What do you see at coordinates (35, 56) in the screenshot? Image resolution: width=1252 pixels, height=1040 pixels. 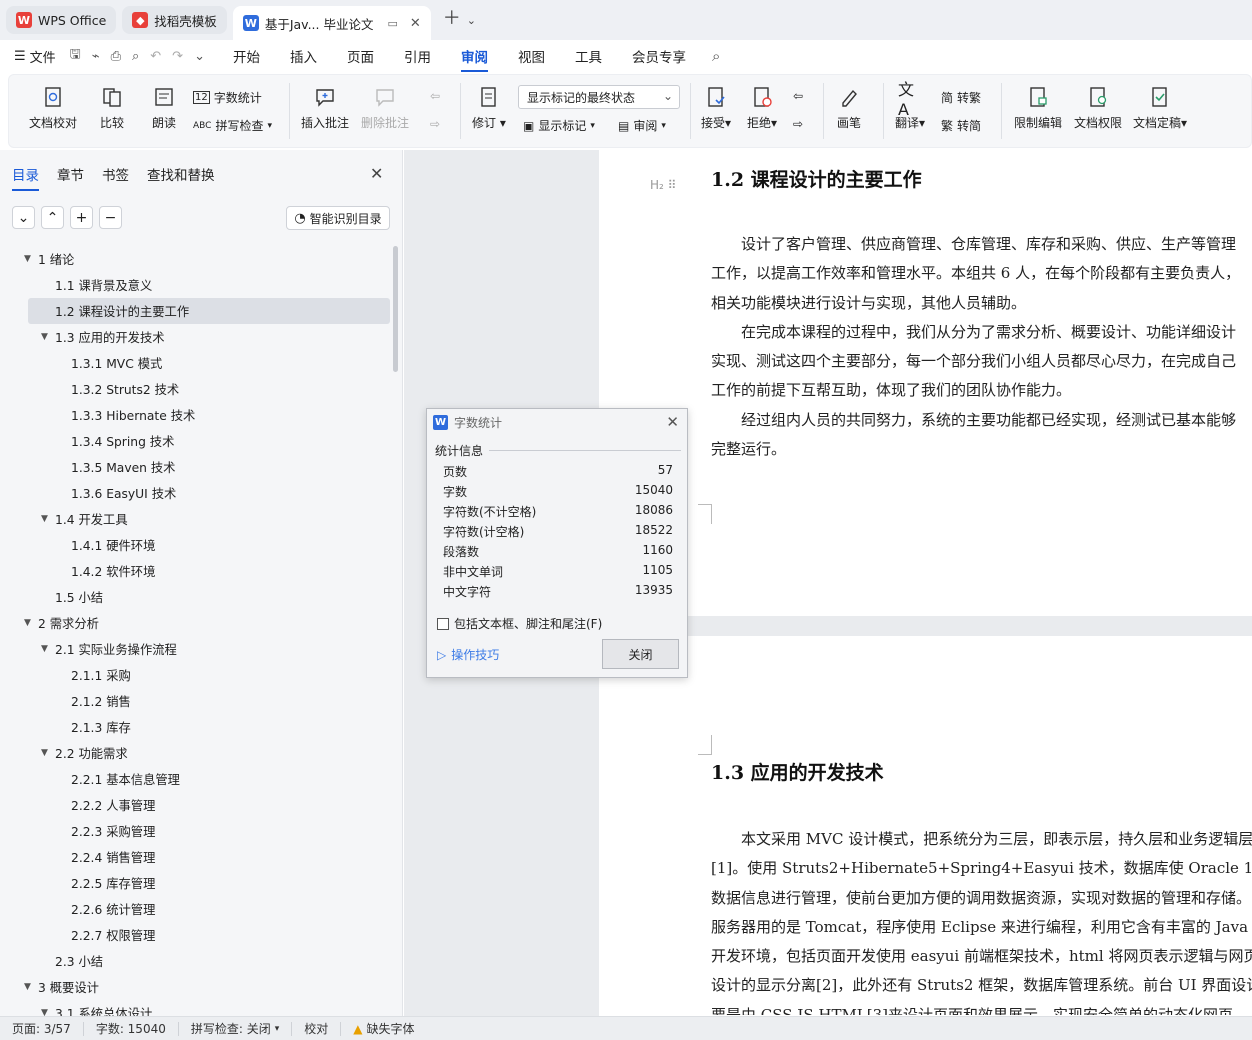 I see `file-menu: ☰ 文件` at bounding box center [35, 56].